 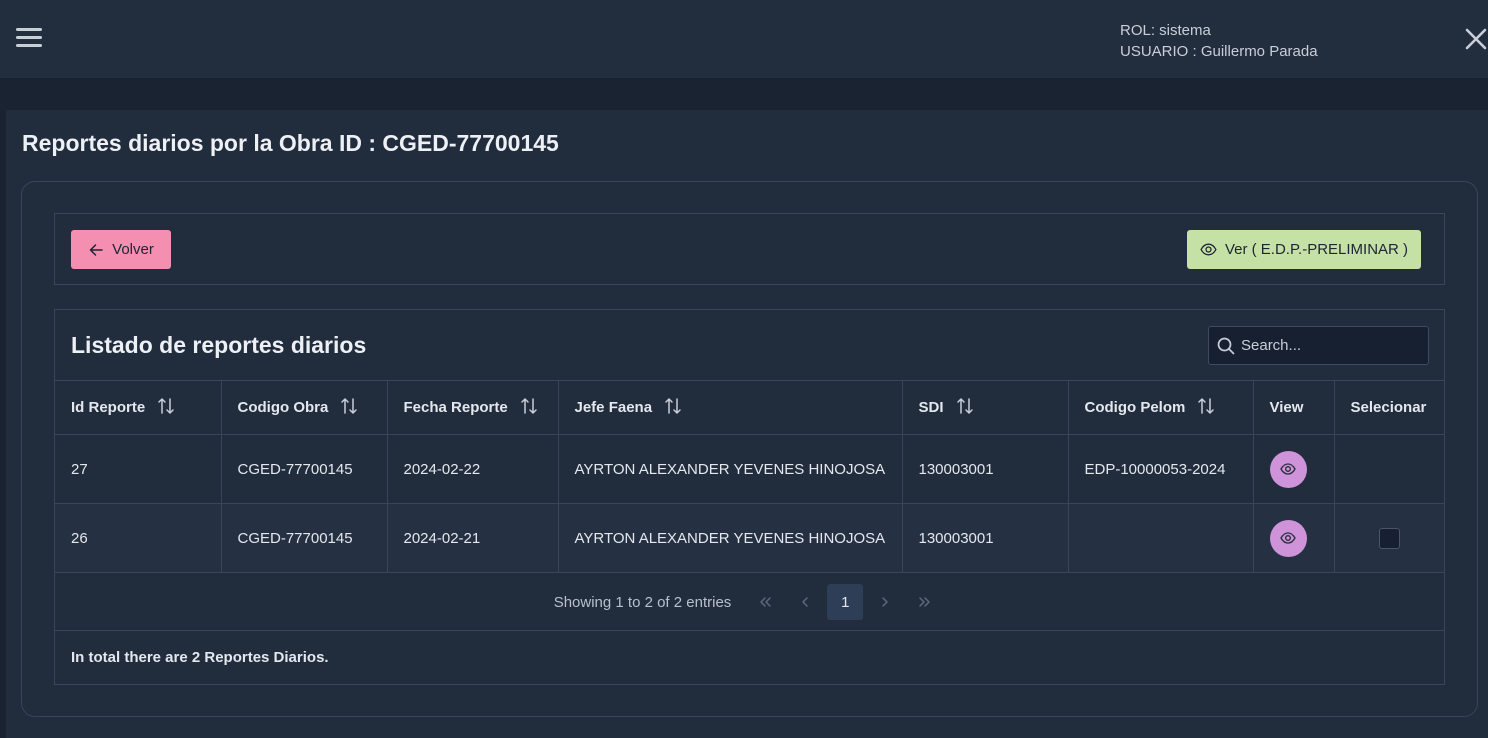 I want to click on col-label: View, so click(x=1286, y=407).